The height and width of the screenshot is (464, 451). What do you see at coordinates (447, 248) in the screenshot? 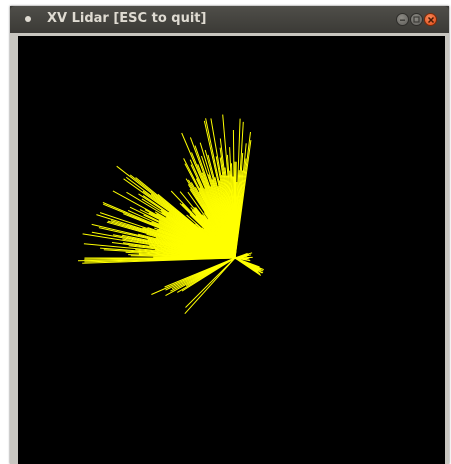
I see `frame-right` at bounding box center [447, 248].